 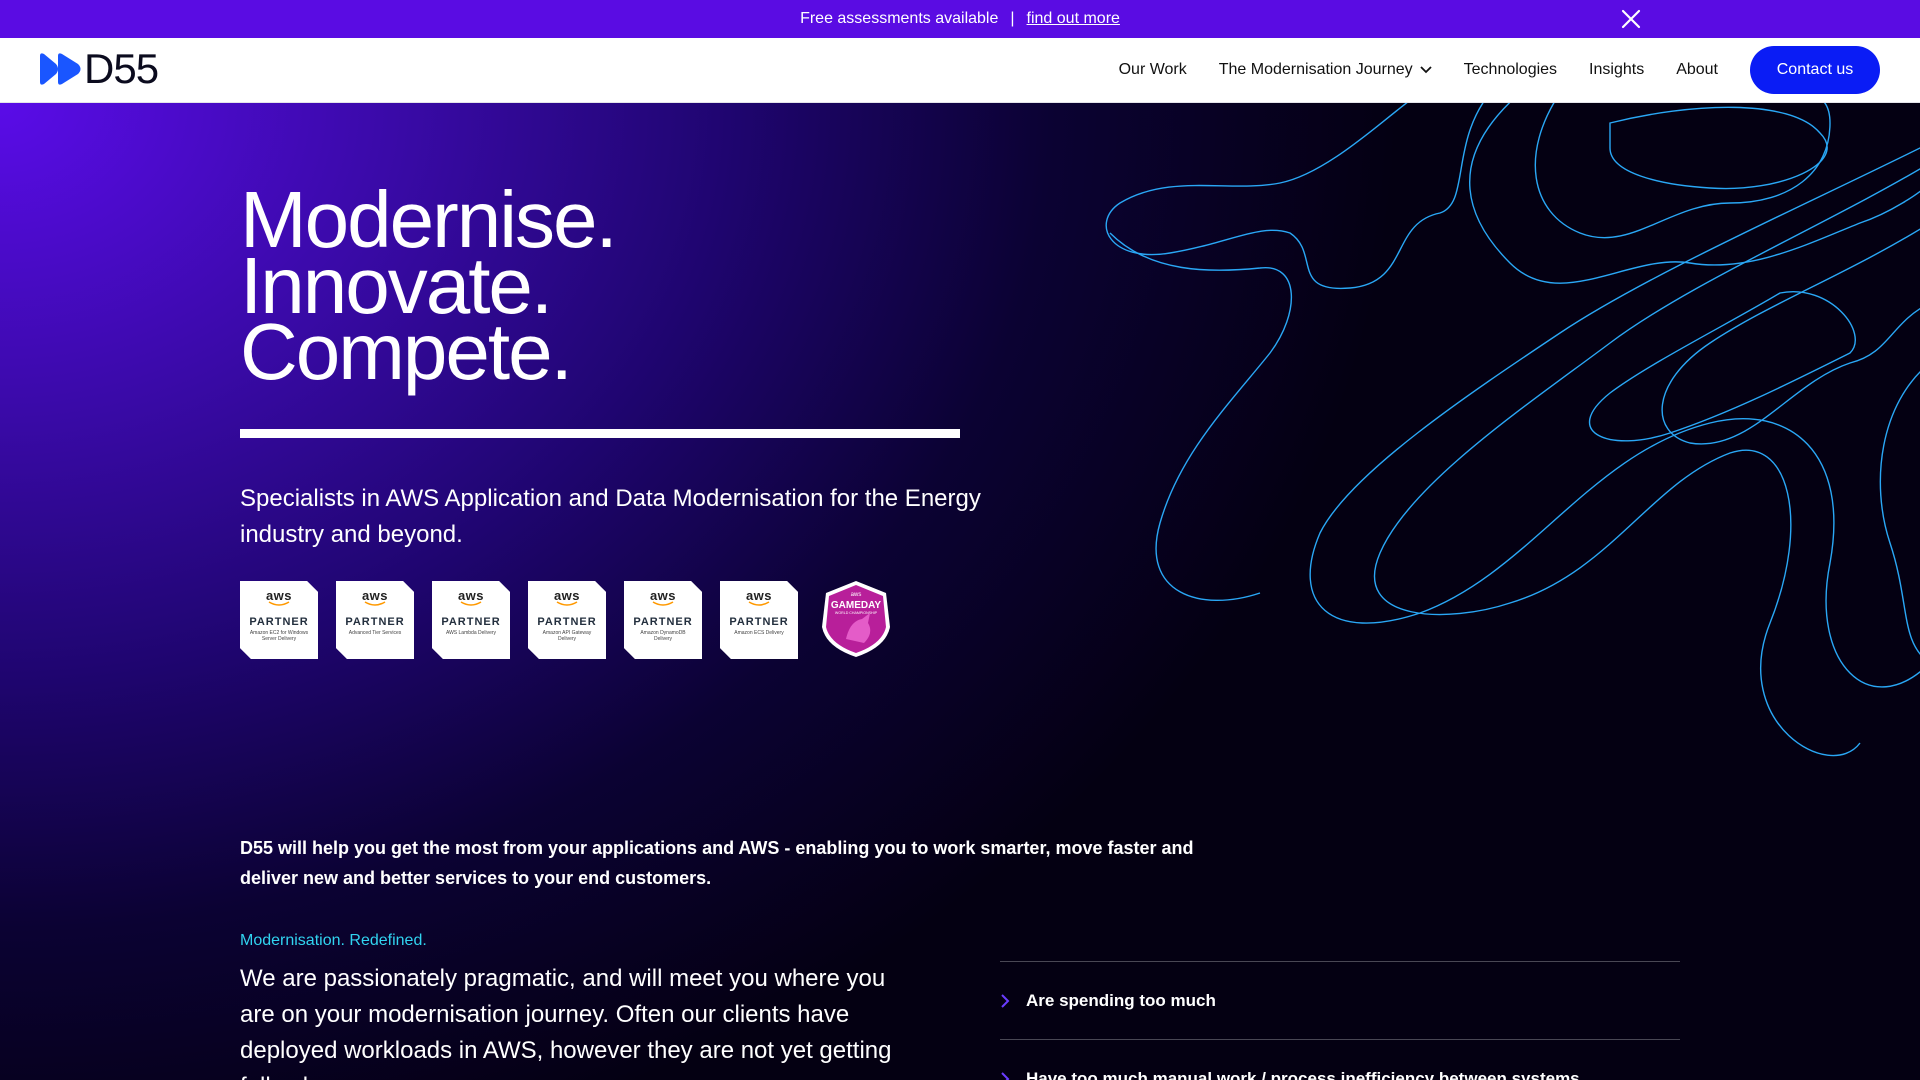 I want to click on announcement-text: Free assessments available, so click(x=899, y=18).